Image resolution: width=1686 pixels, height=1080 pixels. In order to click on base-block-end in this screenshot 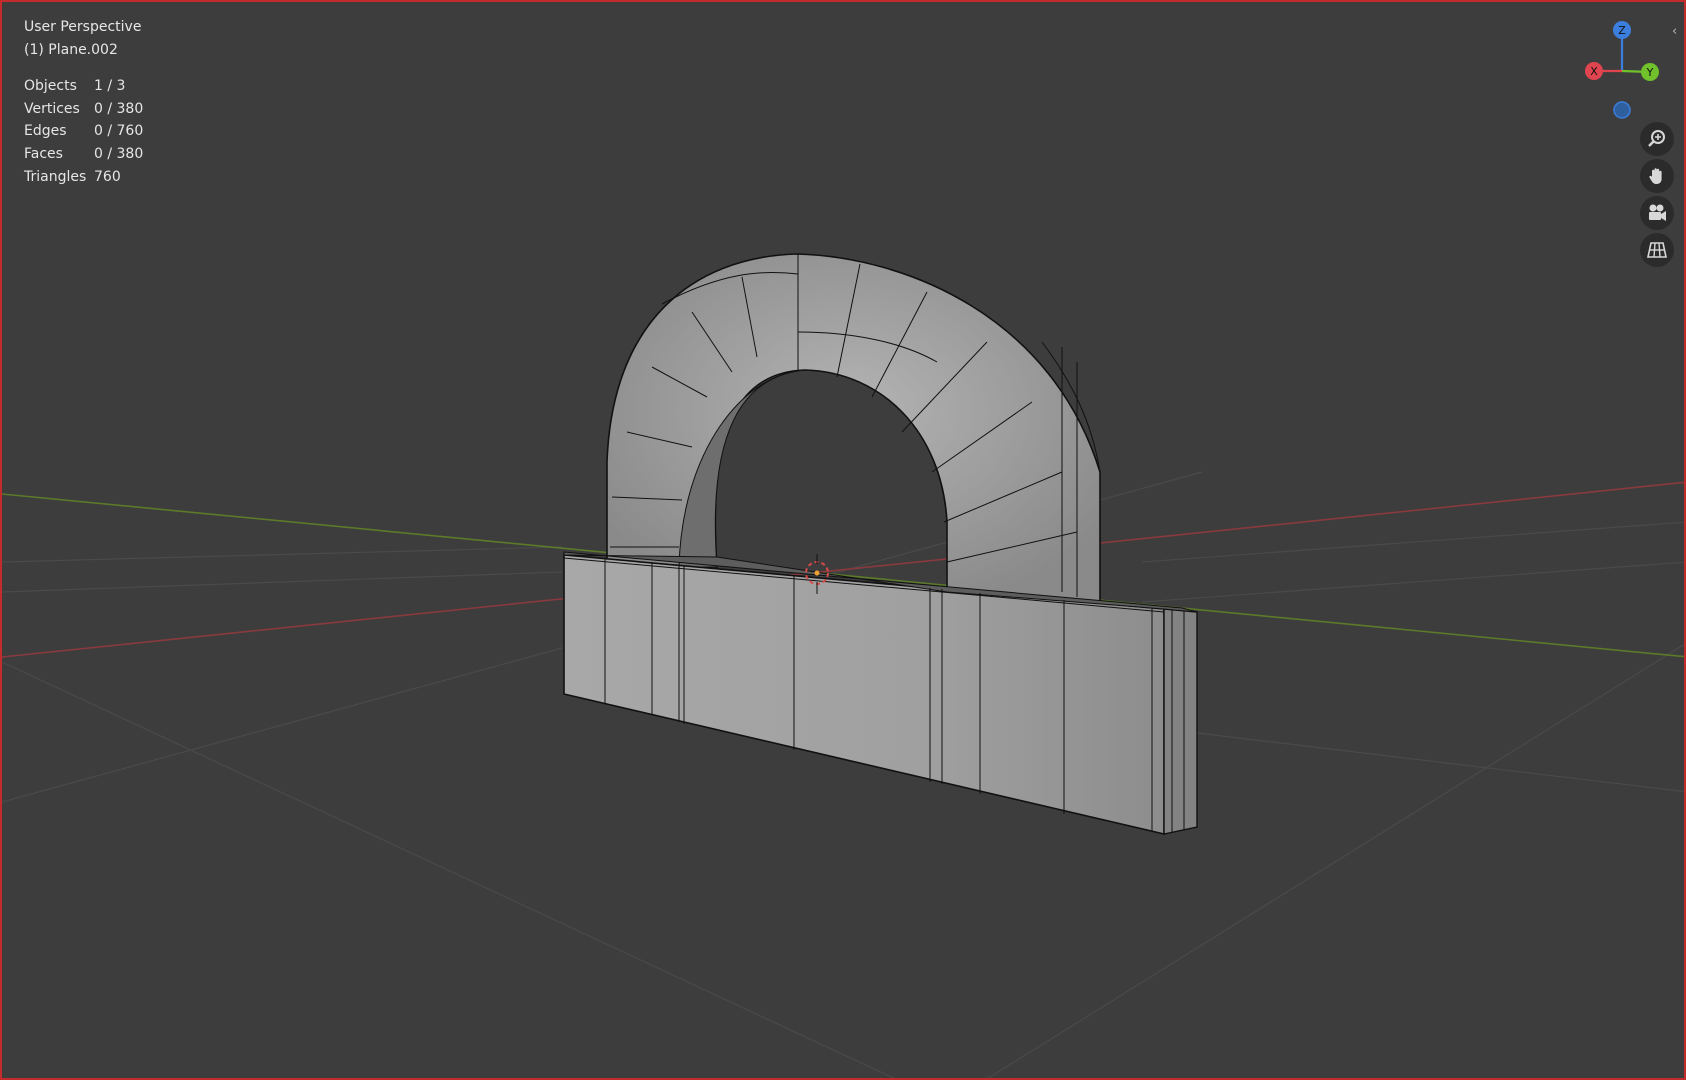, I will do `click(1180, 721)`.